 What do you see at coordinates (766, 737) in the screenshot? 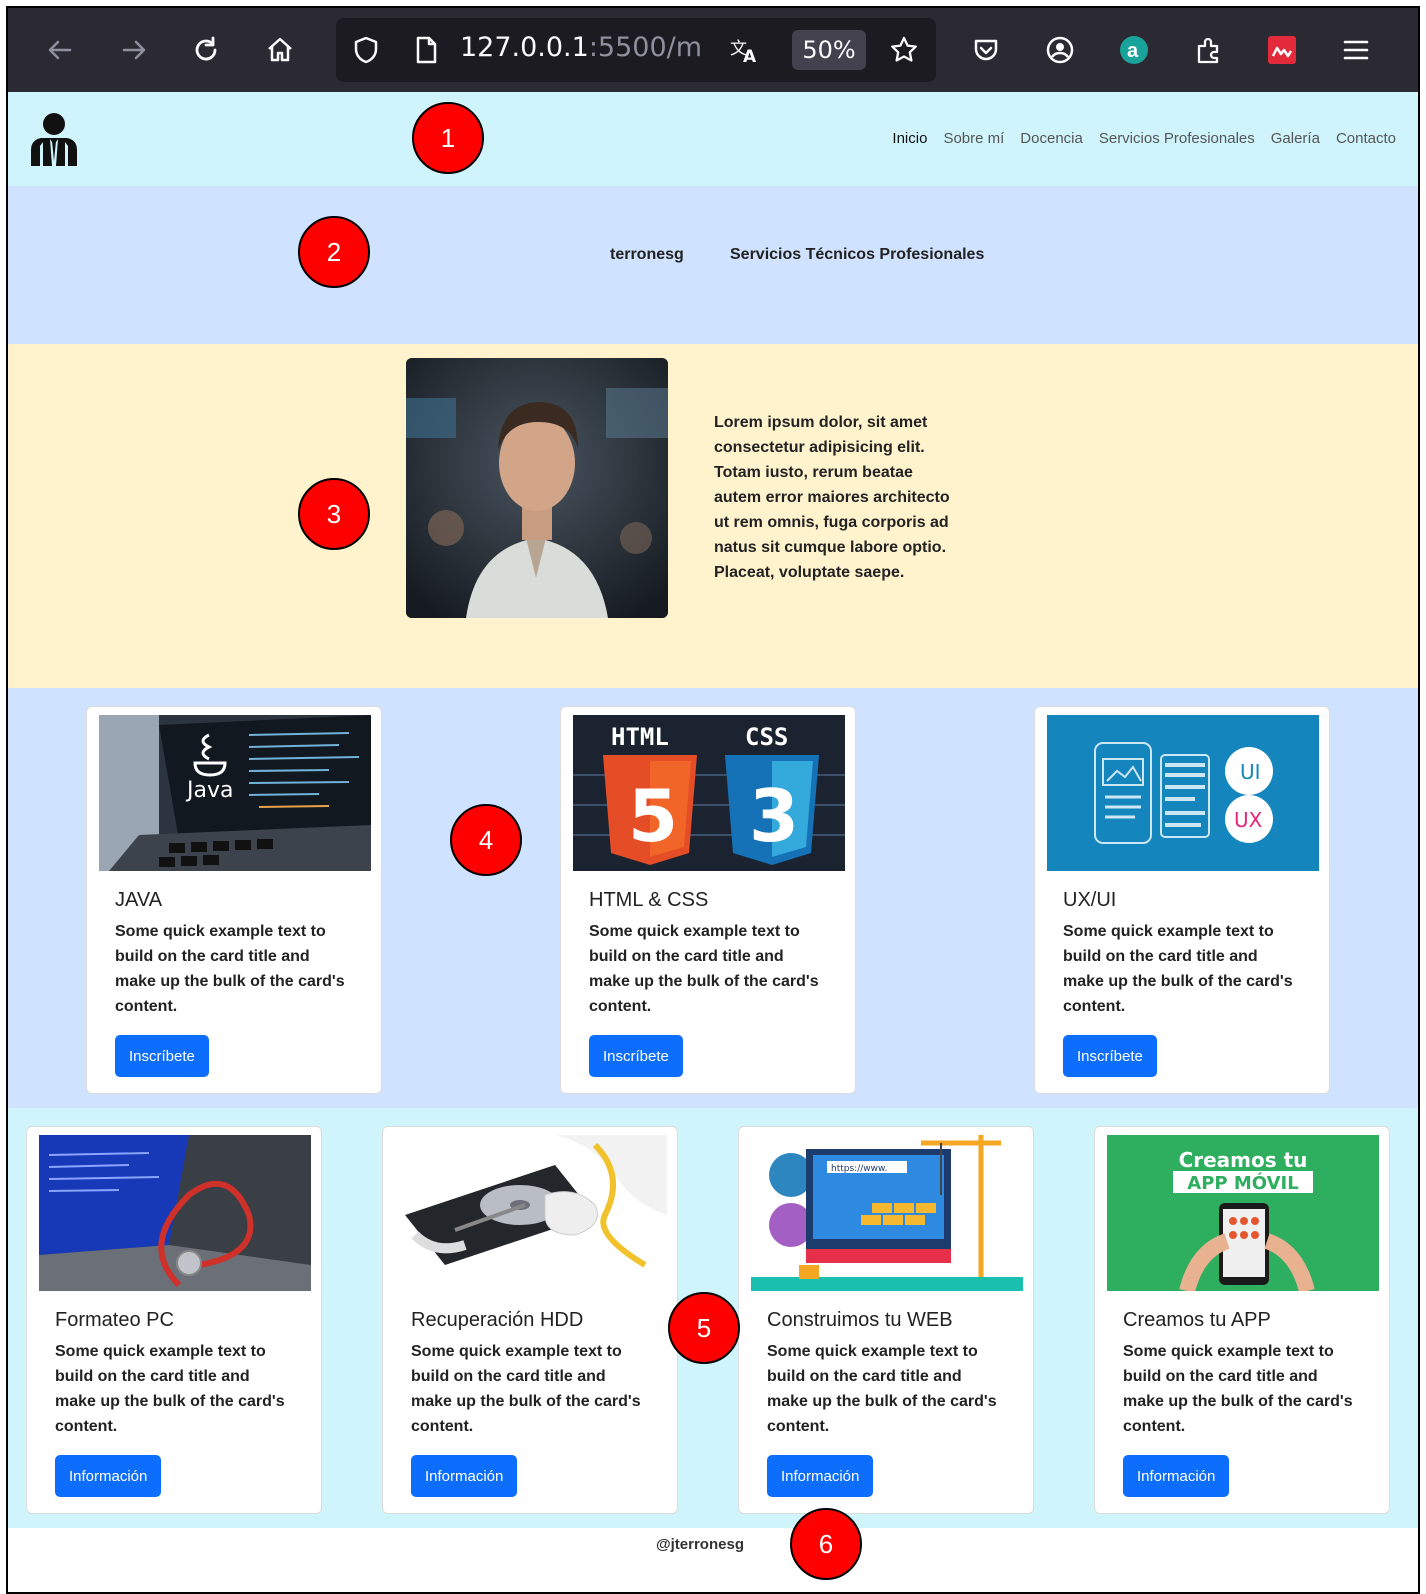
I see `svg-text: CSS` at bounding box center [766, 737].